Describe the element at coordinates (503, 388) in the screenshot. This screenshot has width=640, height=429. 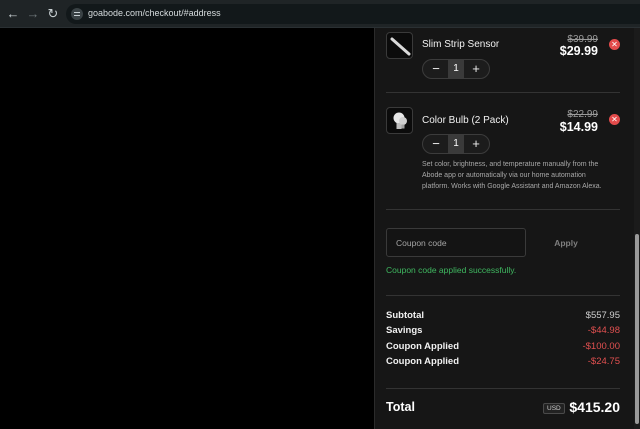
I see `total-divider` at that location.